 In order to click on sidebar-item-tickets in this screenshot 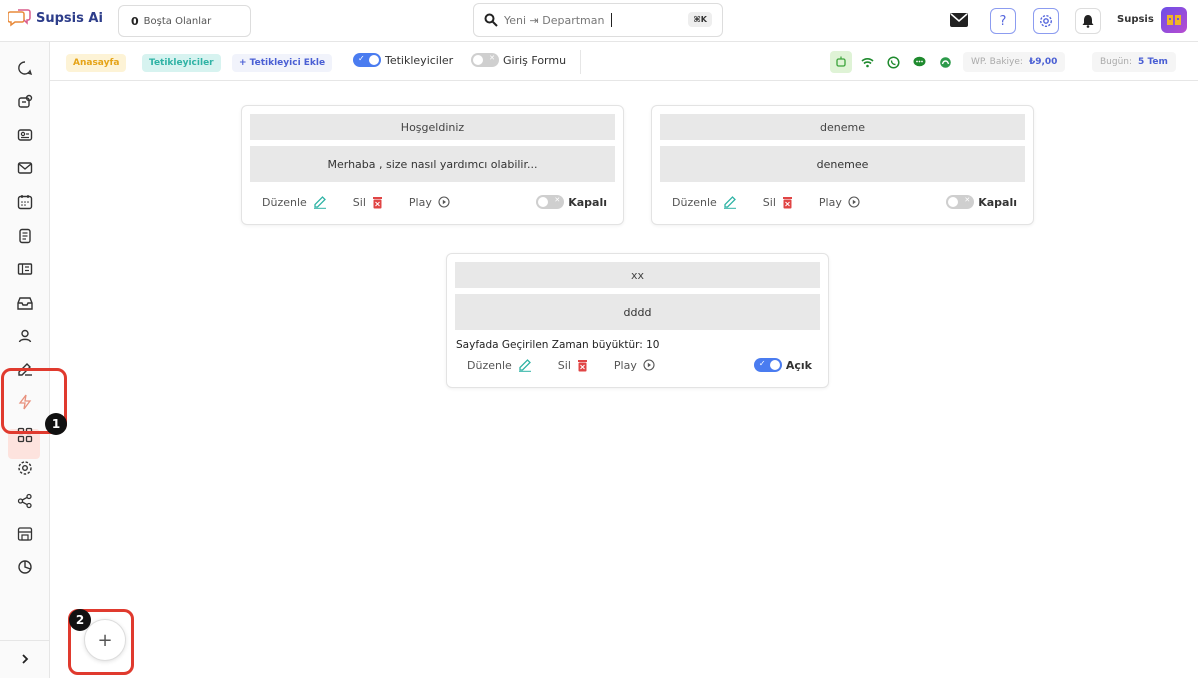, I will do `click(25, 269)`.